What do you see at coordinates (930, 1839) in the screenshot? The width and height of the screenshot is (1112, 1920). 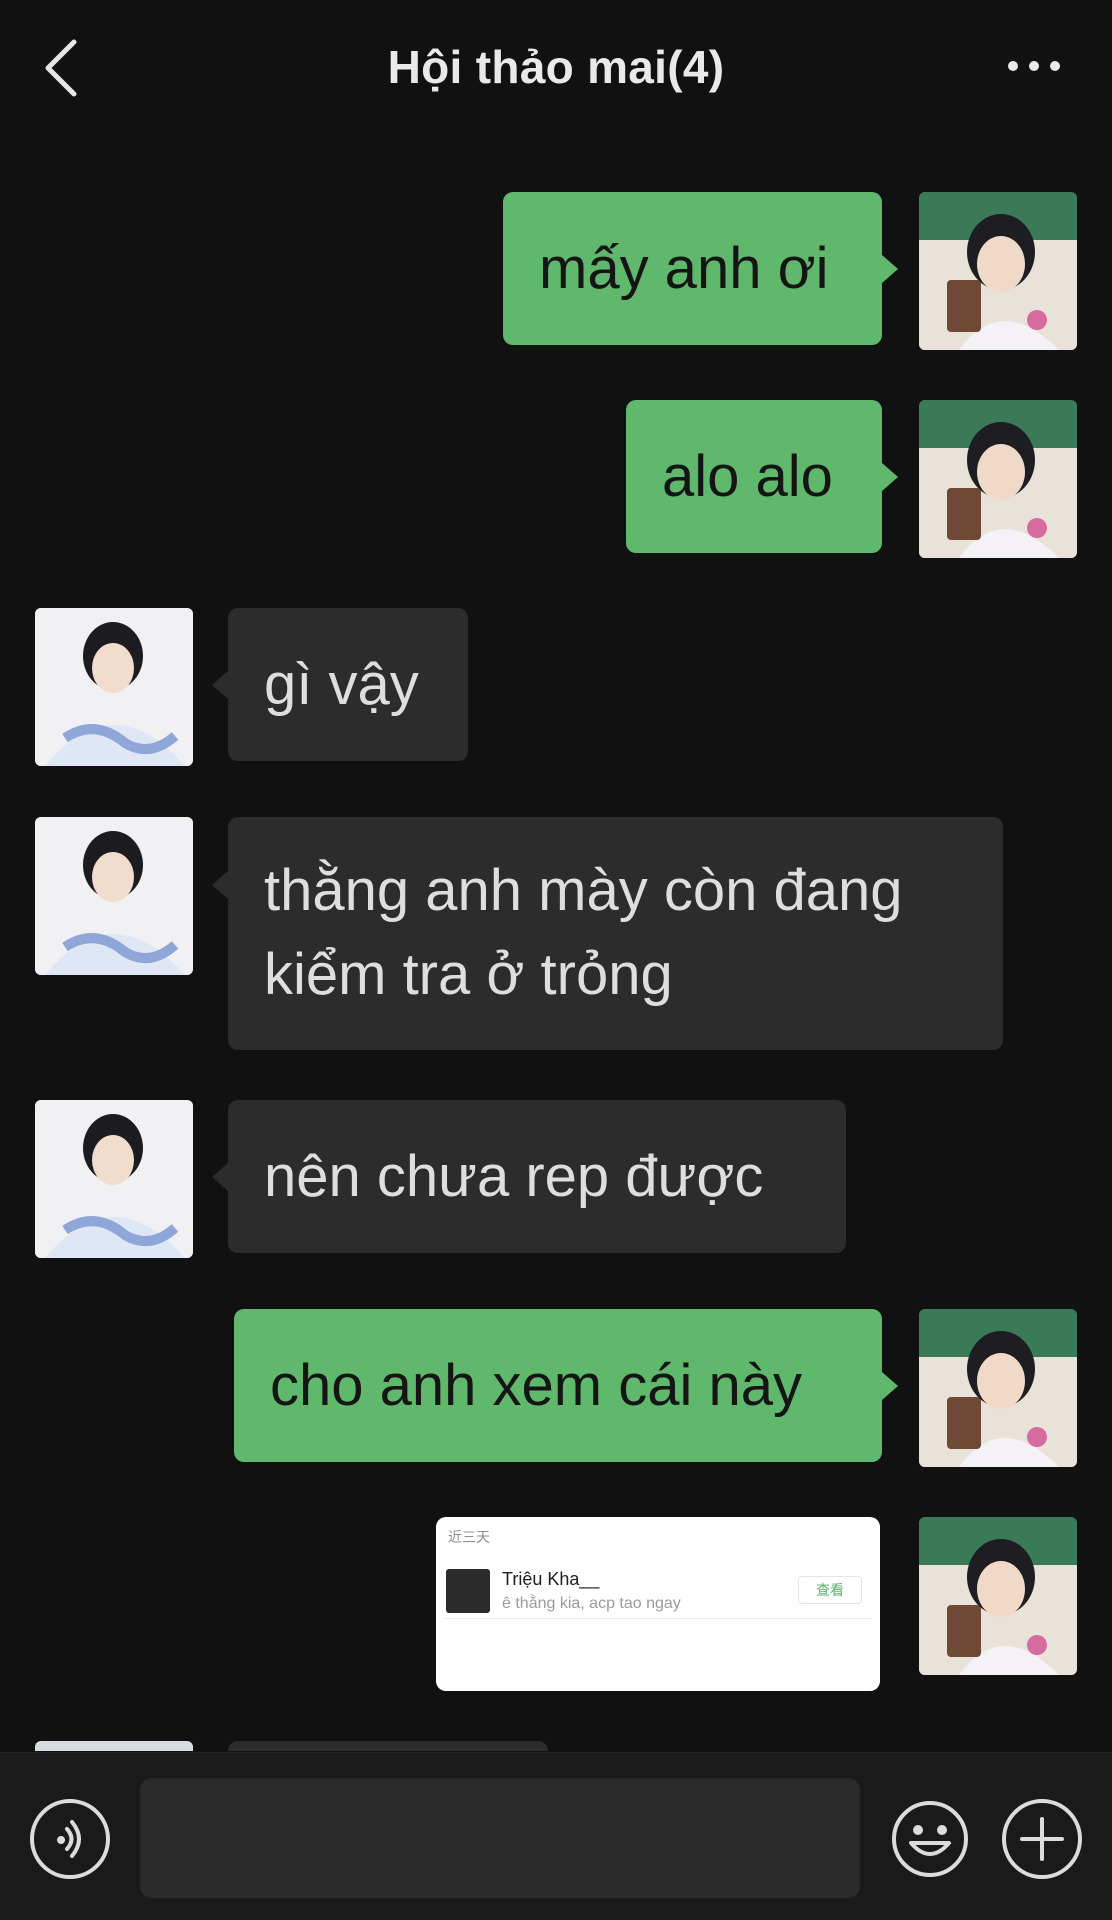 I see `emoji-icon` at bounding box center [930, 1839].